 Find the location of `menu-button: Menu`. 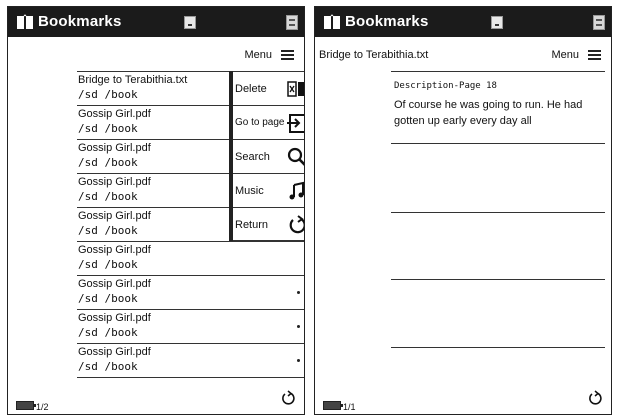

menu-button: Menu is located at coordinates (156, 55).